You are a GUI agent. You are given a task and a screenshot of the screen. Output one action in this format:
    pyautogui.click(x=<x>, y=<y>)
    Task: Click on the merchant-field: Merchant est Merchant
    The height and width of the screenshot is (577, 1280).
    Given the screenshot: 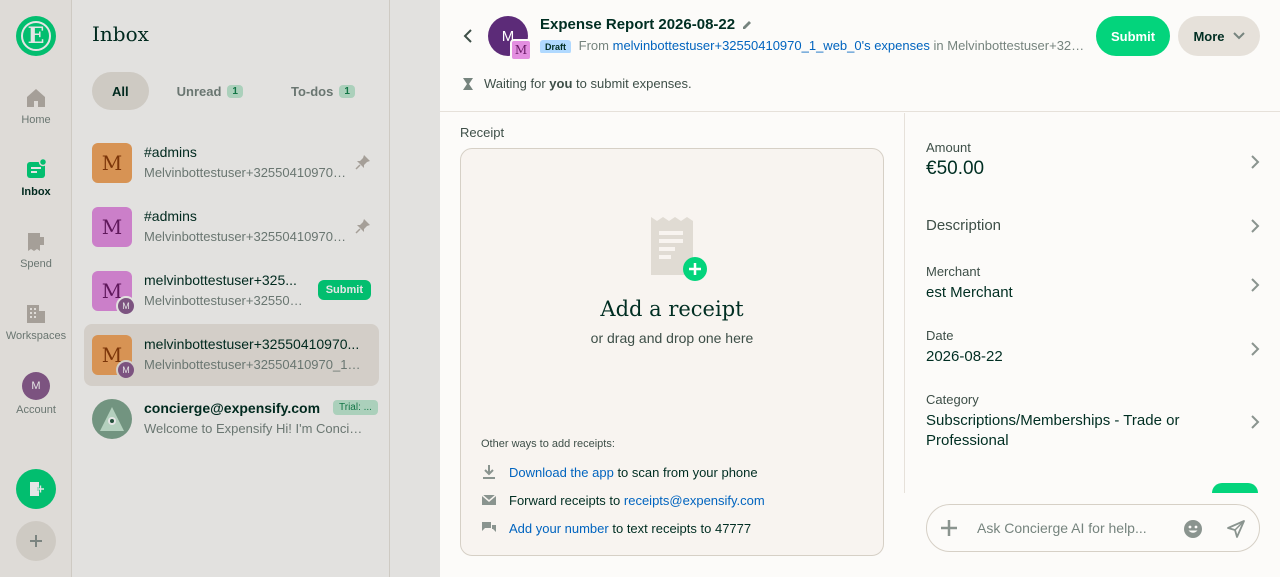 What is the action you would take?
    pyautogui.click(x=1093, y=283)
    